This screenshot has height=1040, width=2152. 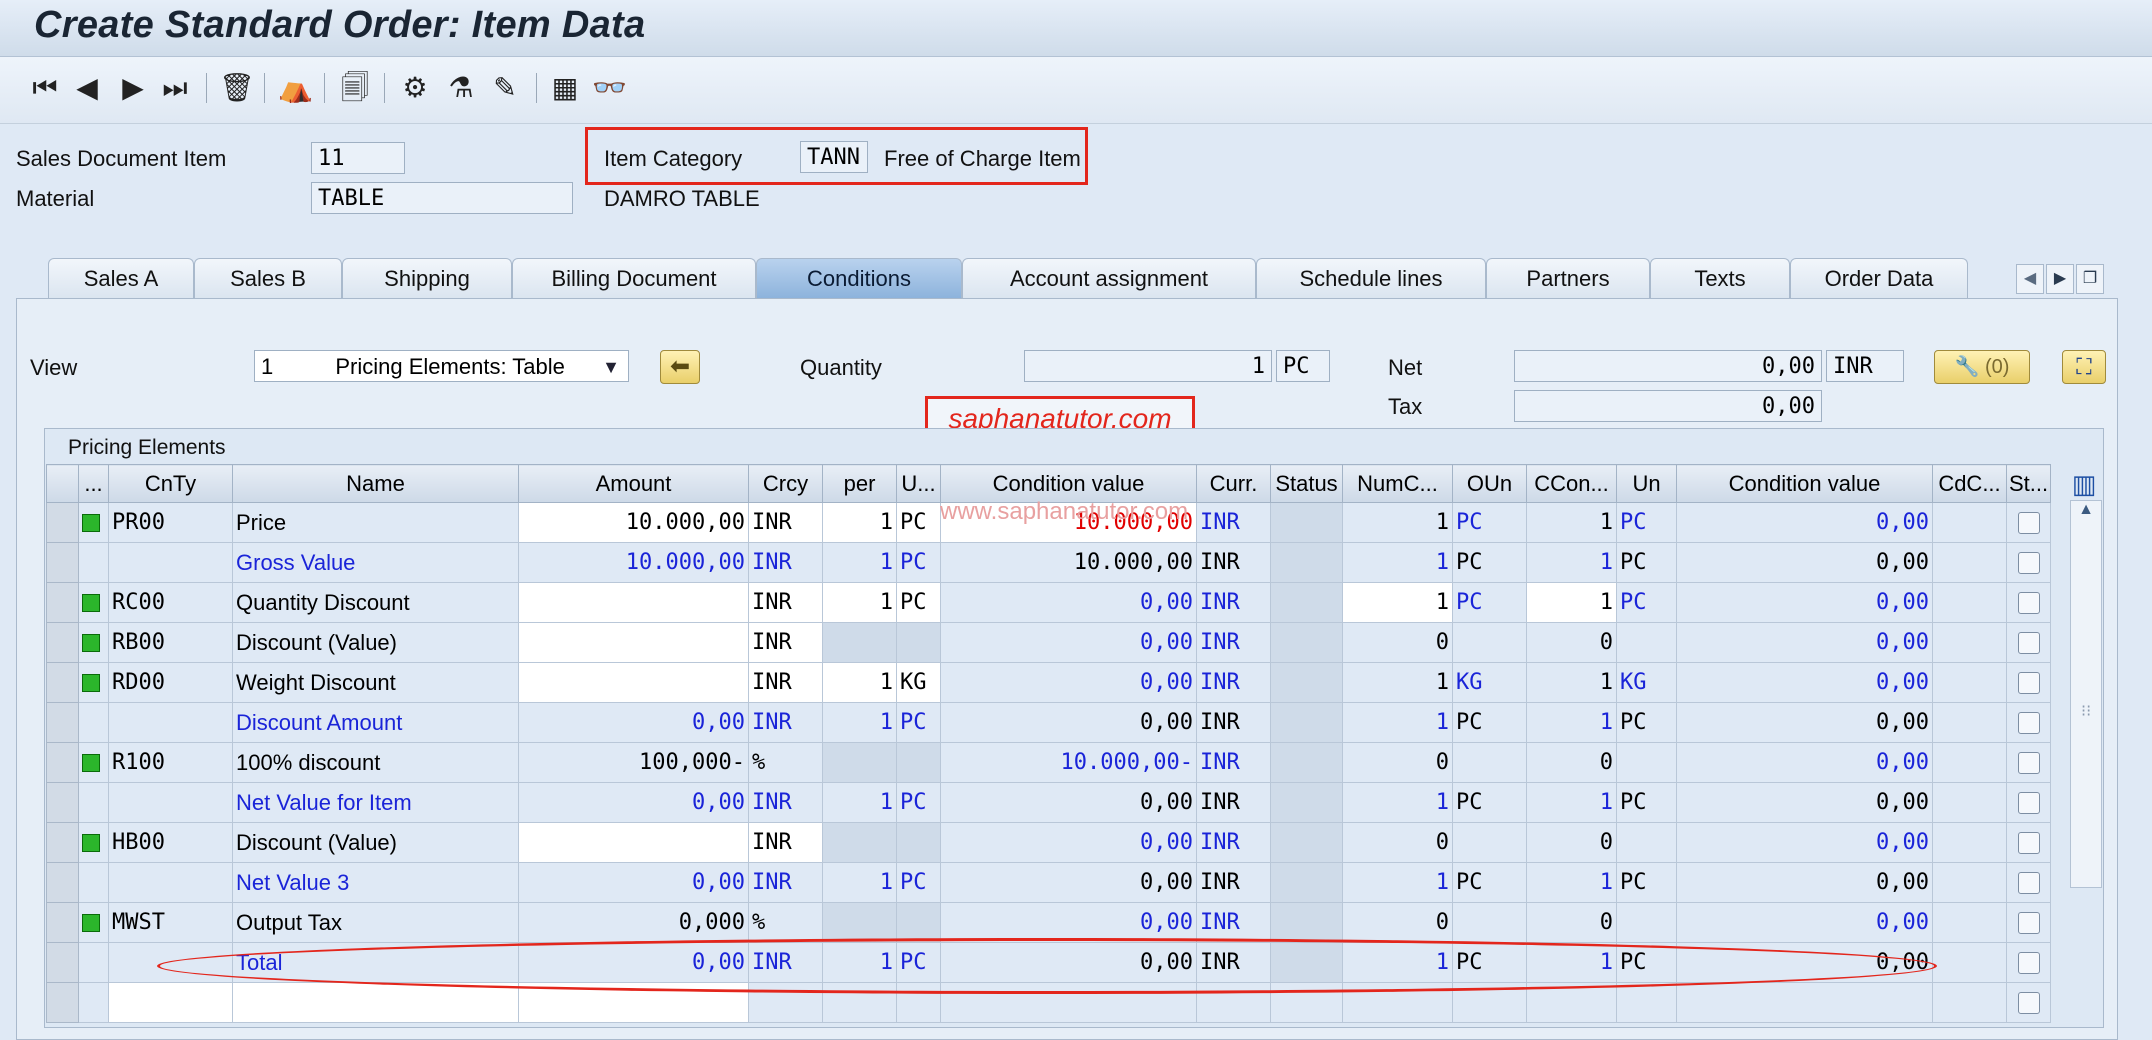 I want to click on calculator-icon: ▦, so click(x=565, y=88).